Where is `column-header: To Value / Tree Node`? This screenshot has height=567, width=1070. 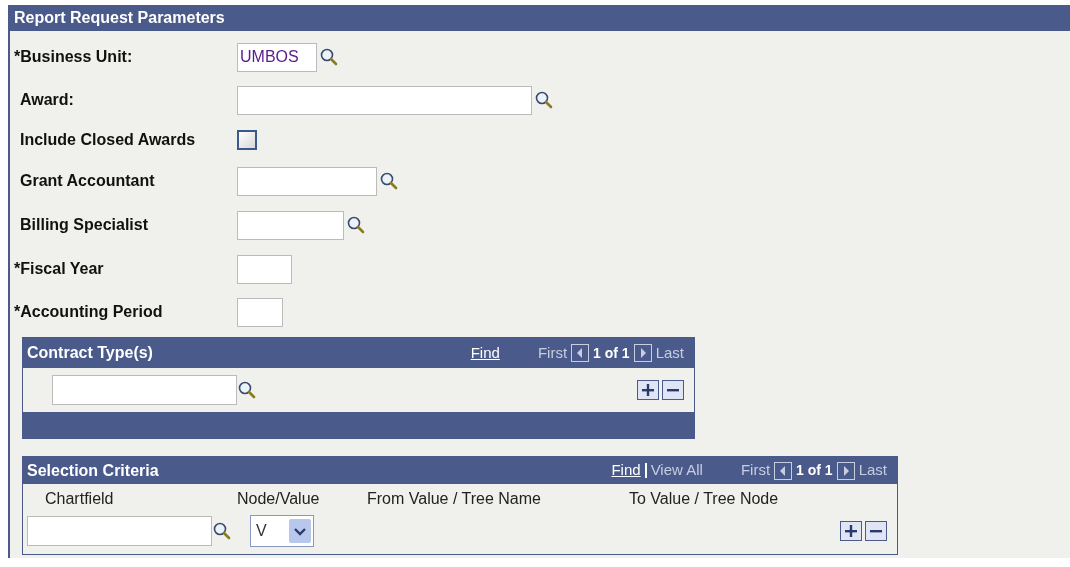 column-header: To Value / Tree Node is located at coordinates (704, 499).